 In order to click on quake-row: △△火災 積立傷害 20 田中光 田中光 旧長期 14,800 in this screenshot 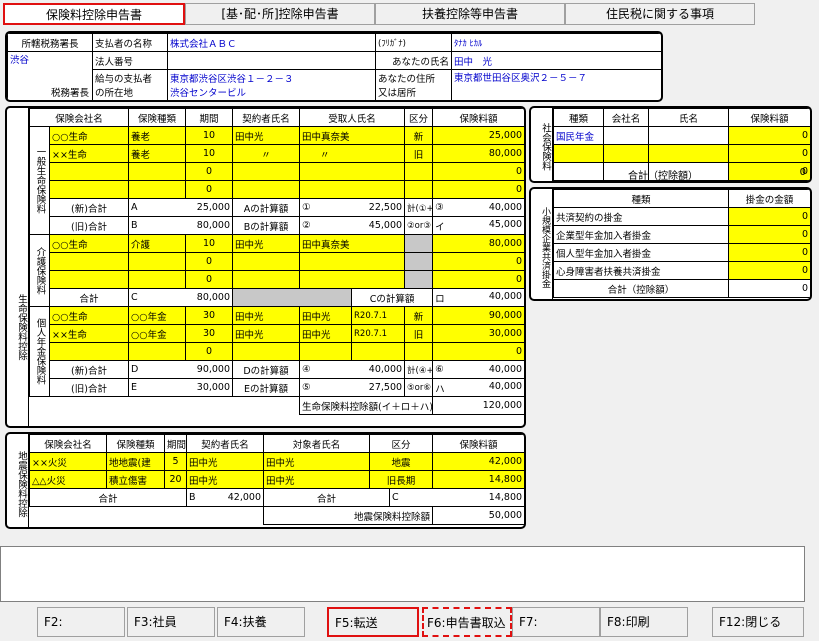, I will do `click(276, 479)`.